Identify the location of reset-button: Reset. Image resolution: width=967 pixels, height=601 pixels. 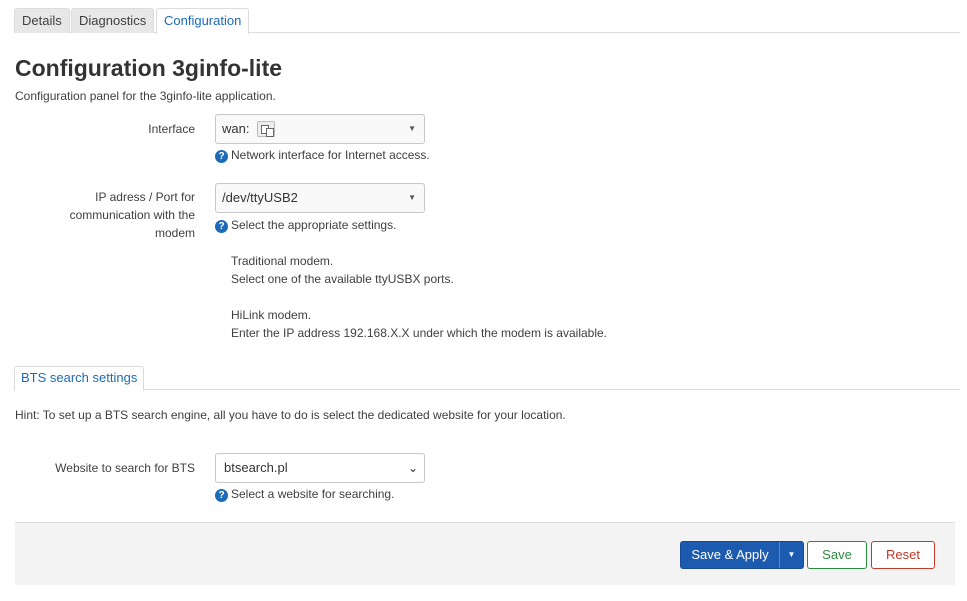
(903, 555).